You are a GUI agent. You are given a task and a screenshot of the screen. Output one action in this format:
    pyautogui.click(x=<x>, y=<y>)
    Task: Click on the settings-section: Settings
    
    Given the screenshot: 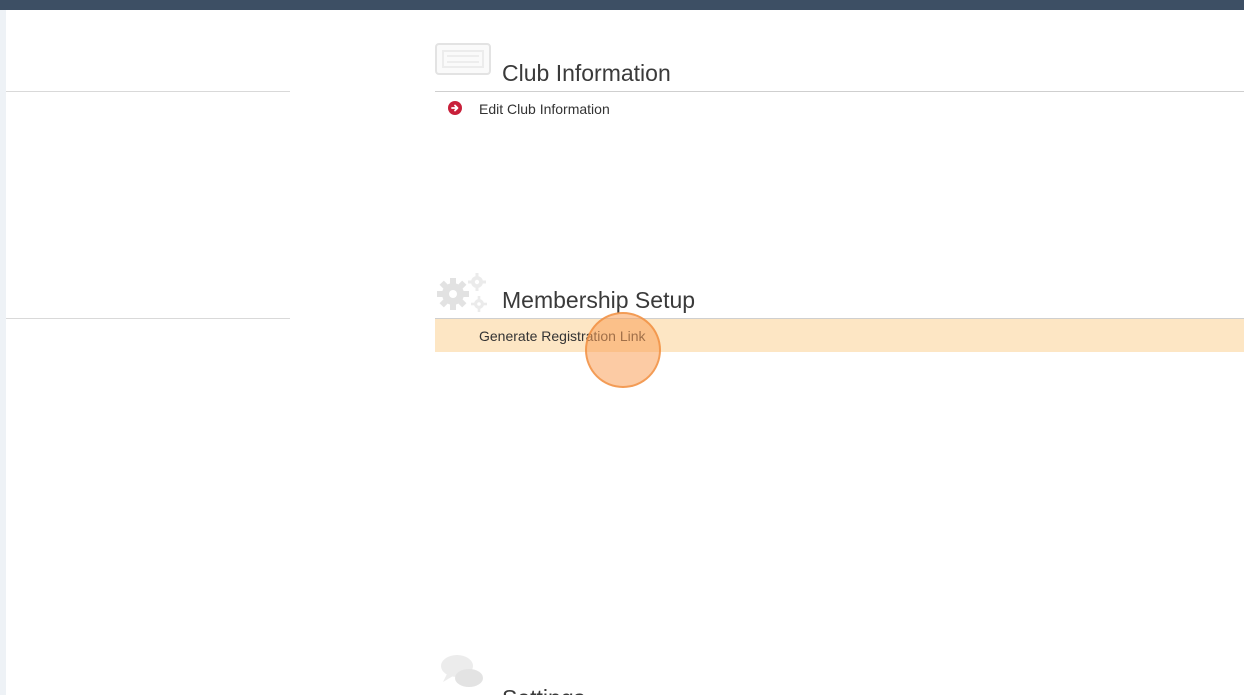 What is the action you would take?
    pyautogui.click(x=839, y=672)
    